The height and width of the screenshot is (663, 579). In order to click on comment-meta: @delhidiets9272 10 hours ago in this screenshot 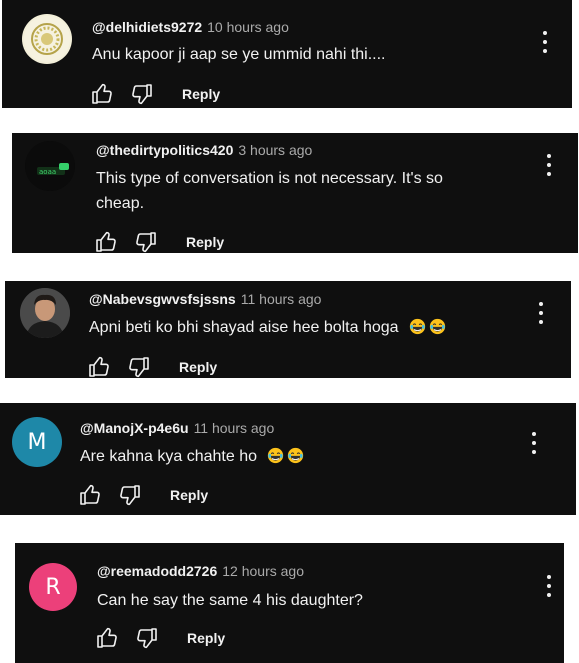, I will do `click(190, 27)`.